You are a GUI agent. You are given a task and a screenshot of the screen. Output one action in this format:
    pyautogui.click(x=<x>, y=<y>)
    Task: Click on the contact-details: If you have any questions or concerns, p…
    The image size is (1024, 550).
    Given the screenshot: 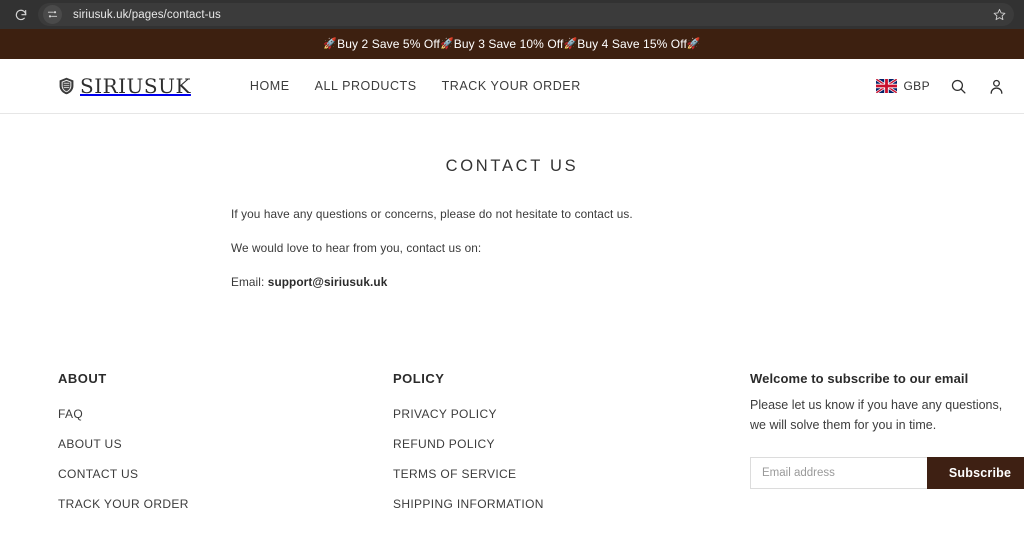 What is the action you would take?
    pyautogui.click(x=512, y=248)
    